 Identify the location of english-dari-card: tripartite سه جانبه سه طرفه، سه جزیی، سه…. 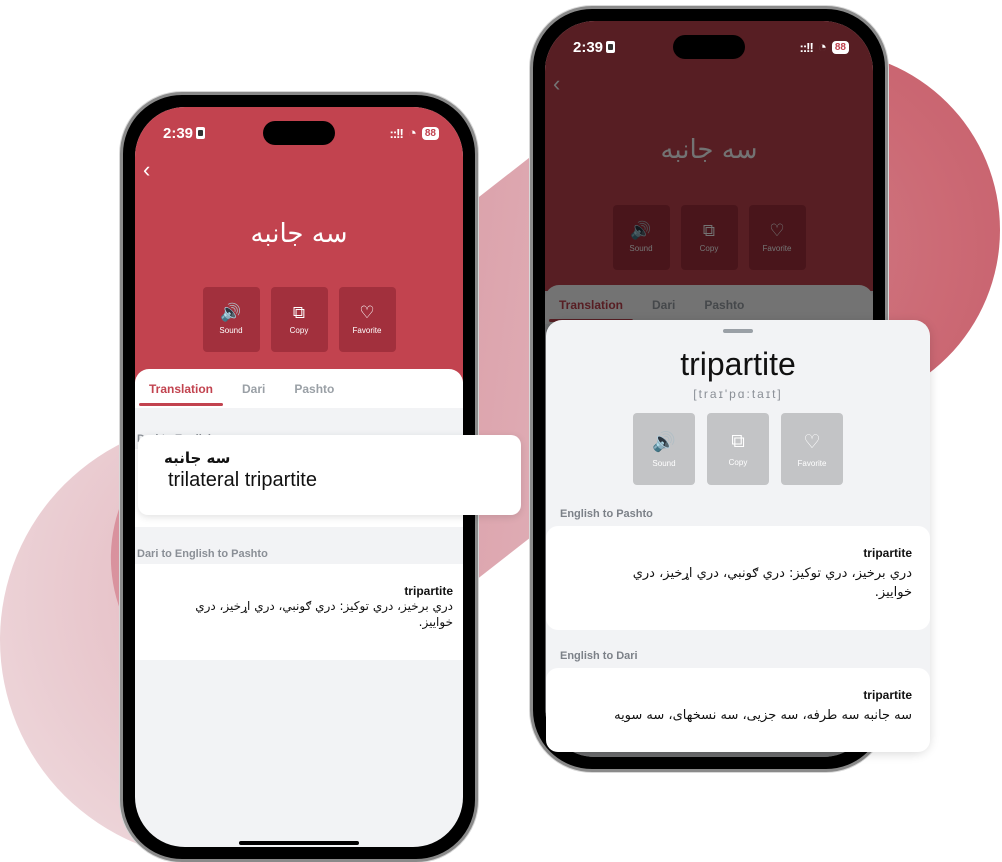
(738, 710).